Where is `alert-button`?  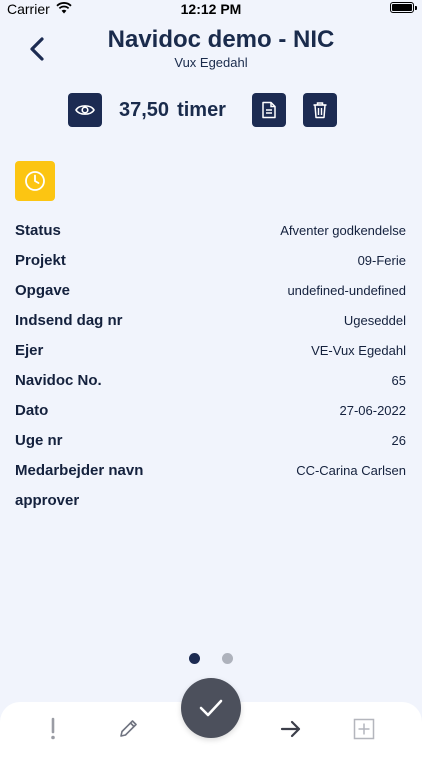
alert-button is located at coordinates (53, 729).